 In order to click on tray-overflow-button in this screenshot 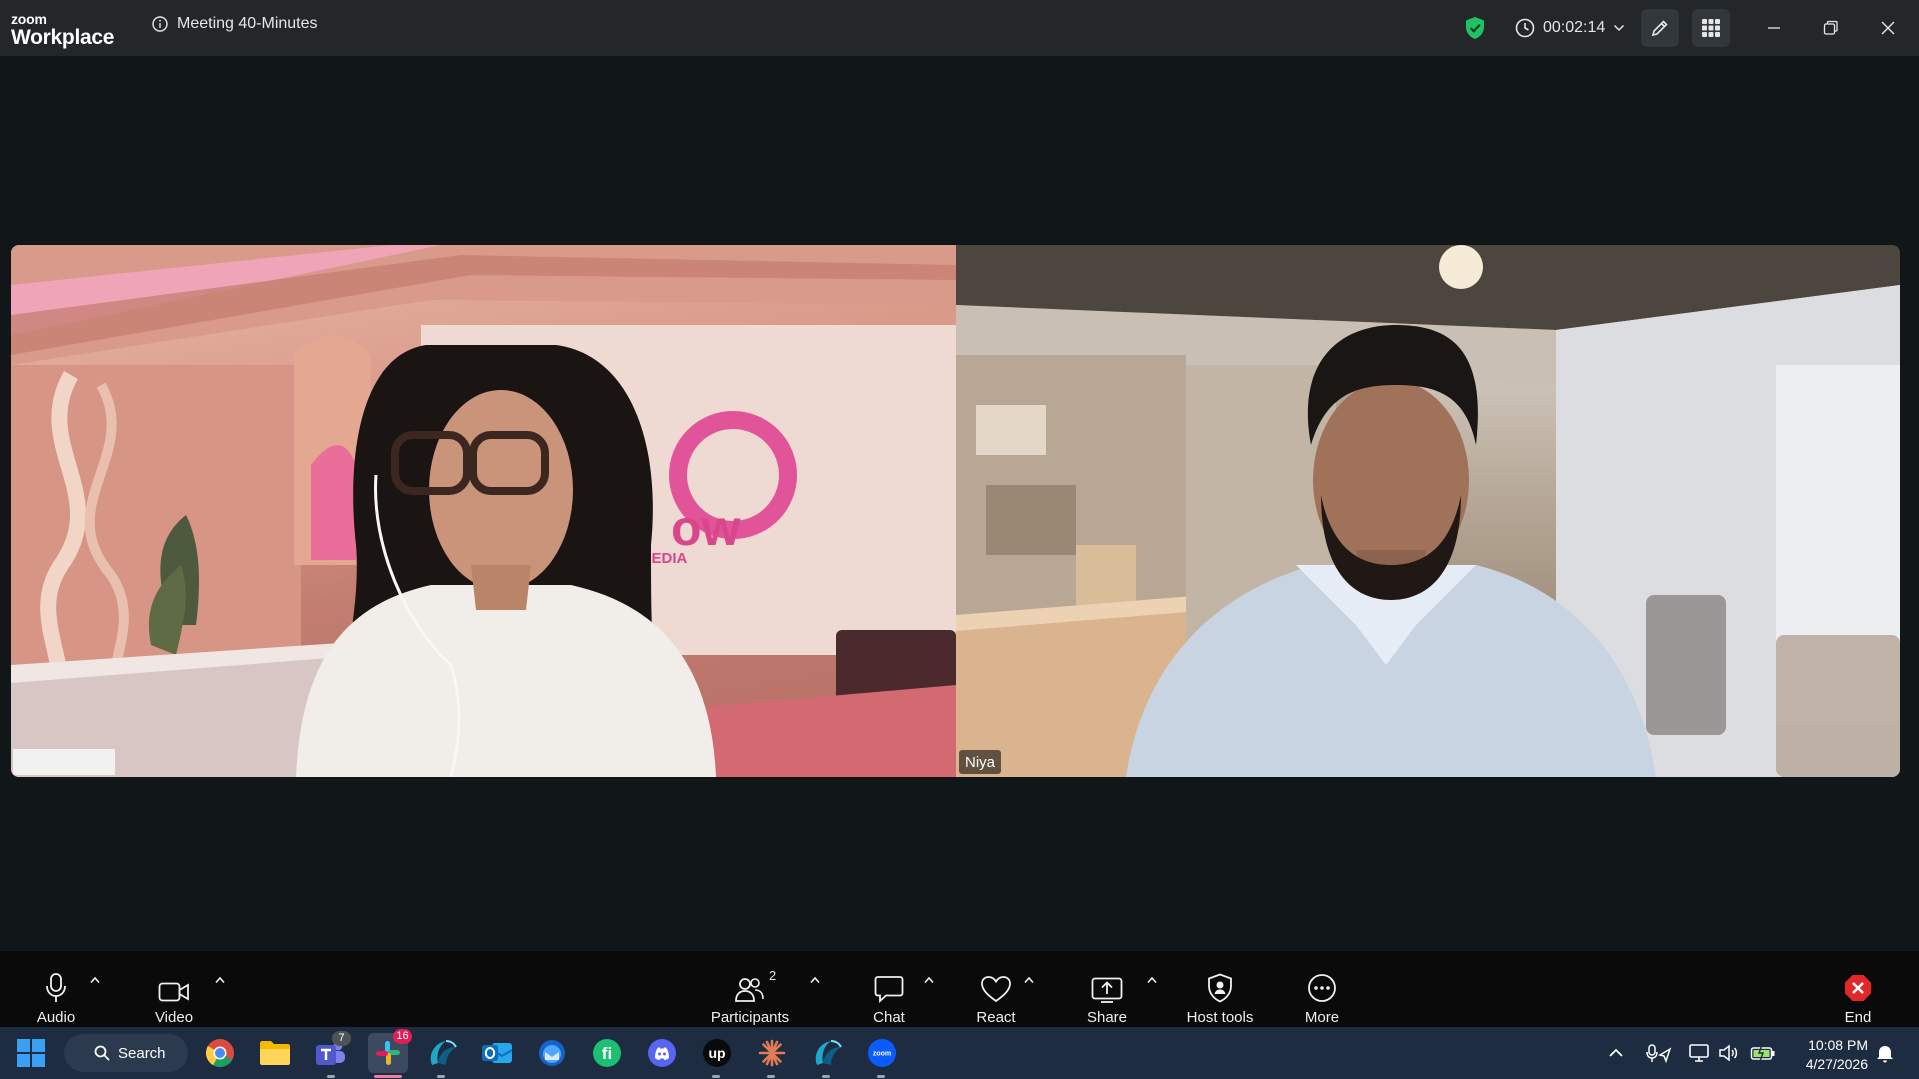, I will do `click(1616, 1053)`.